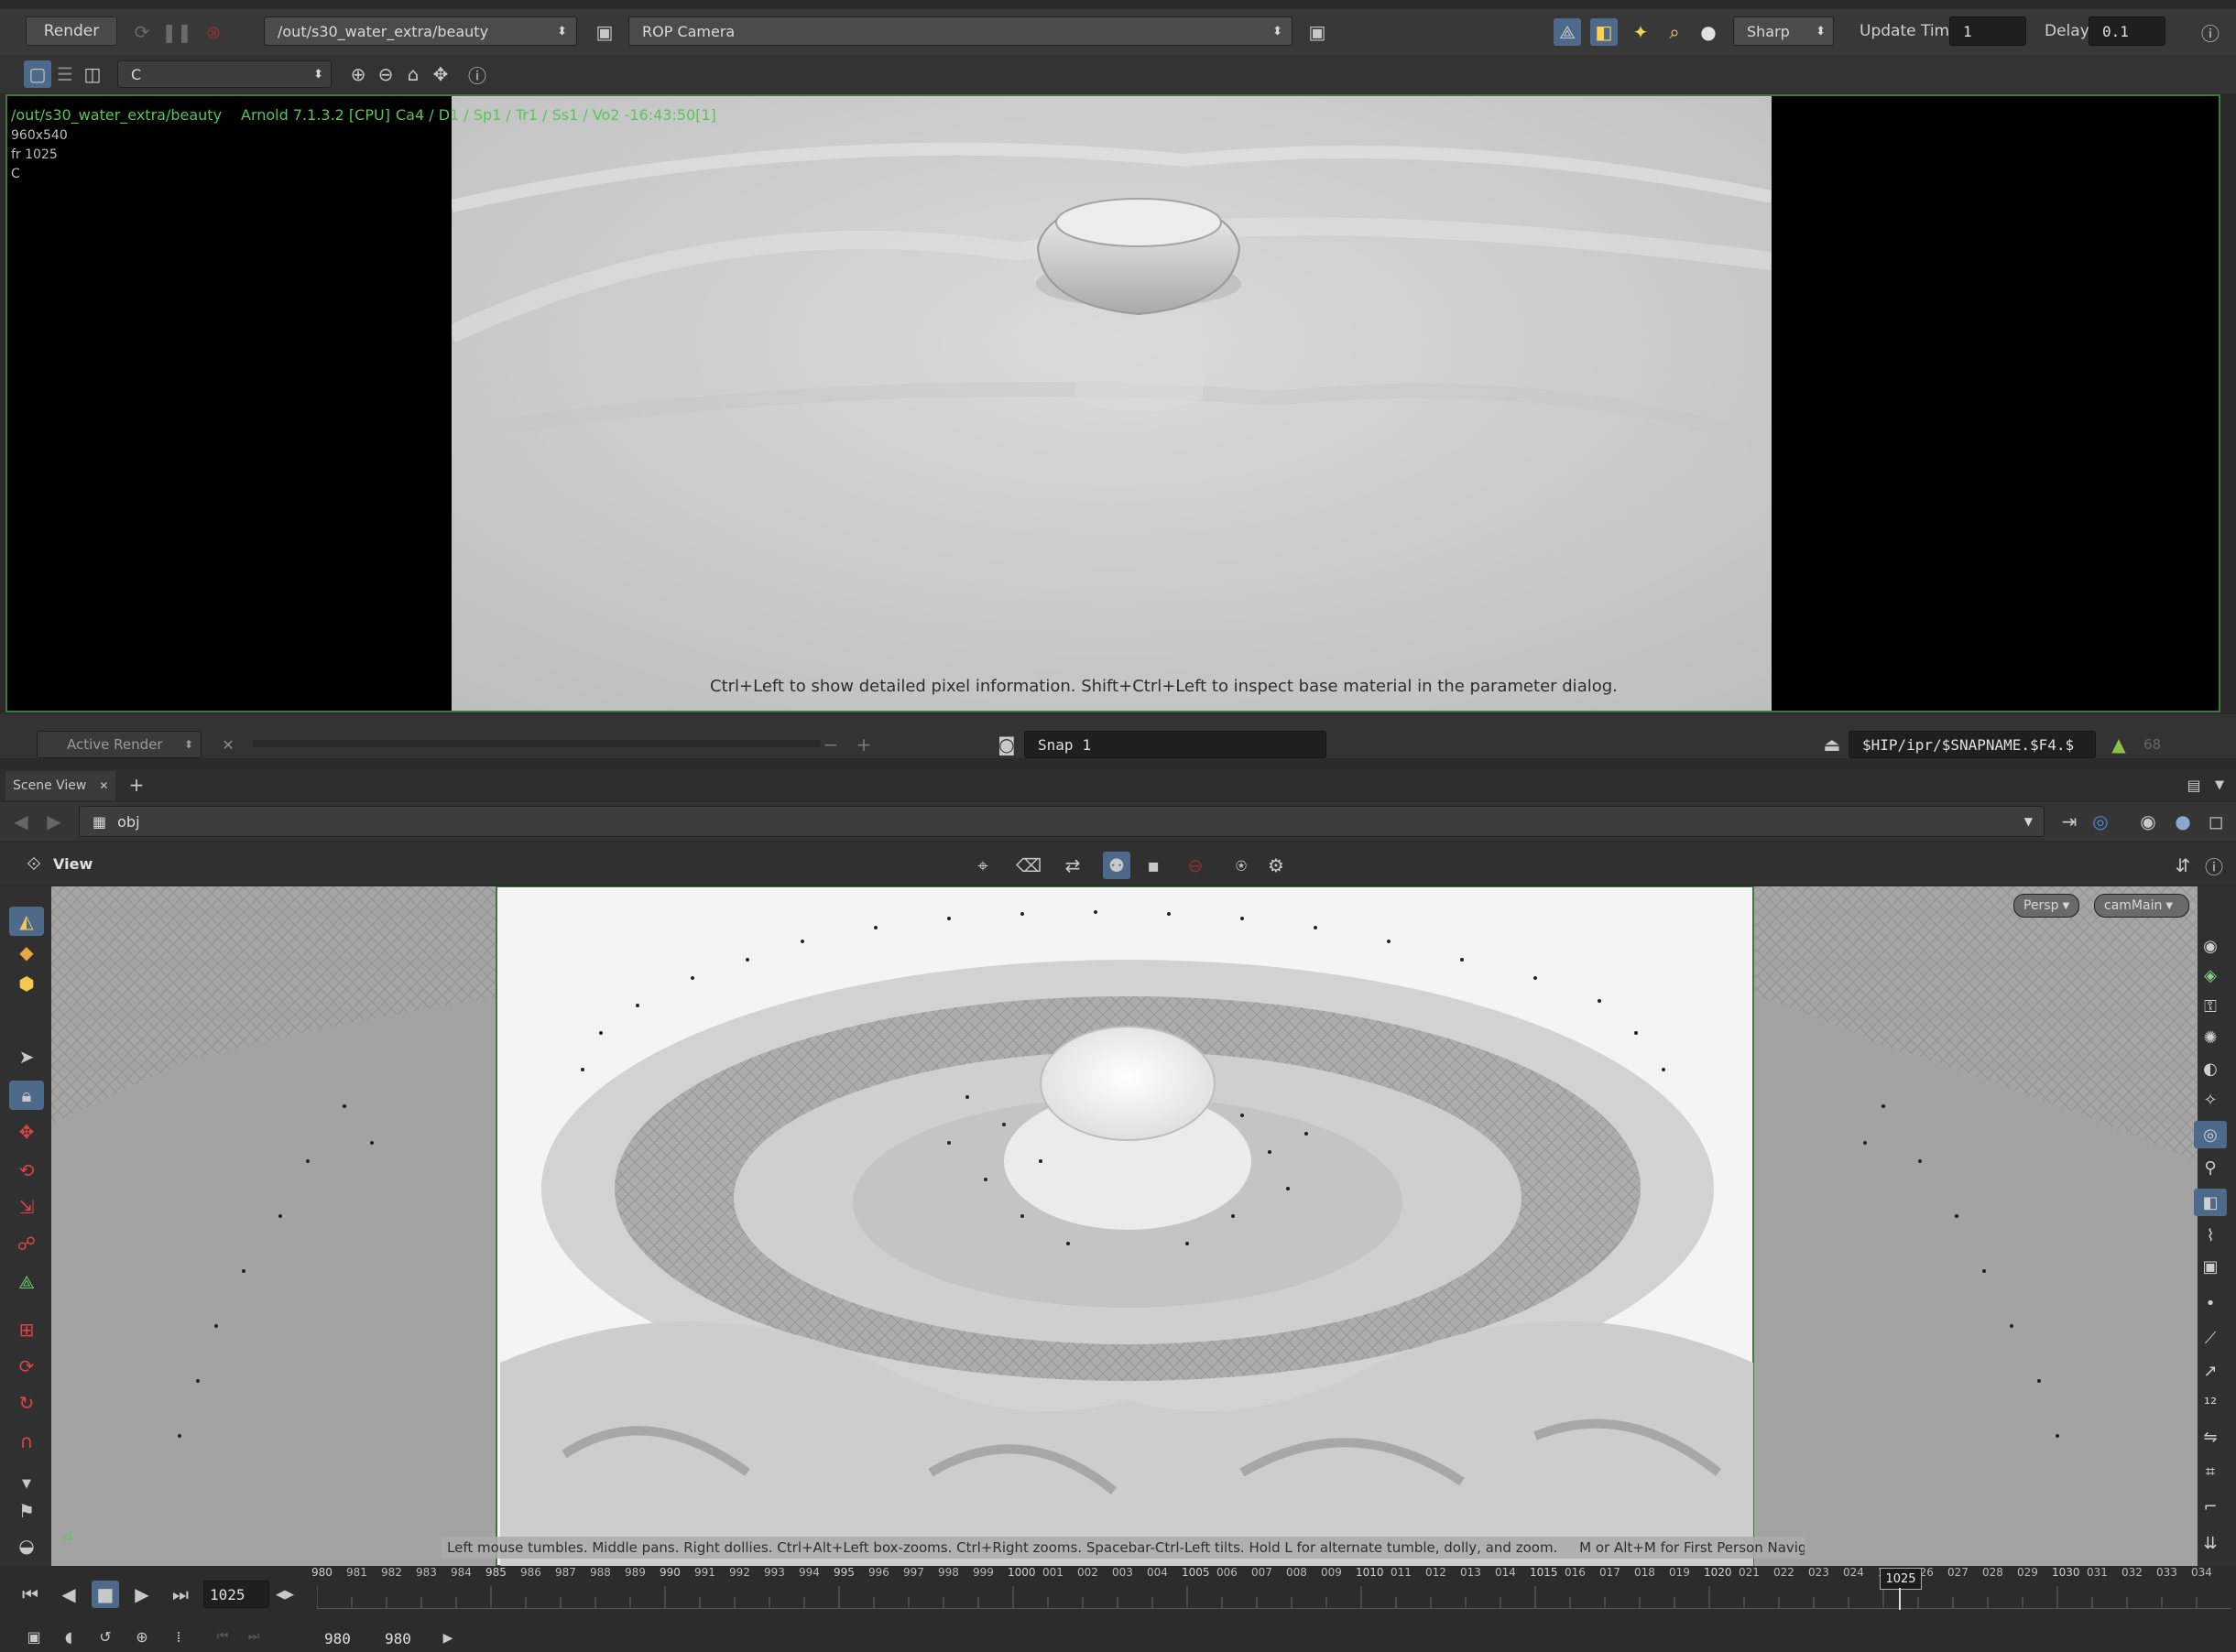  What do you see at coordinates (2210, 1437) in the screenshot?
I see `flip-icon: ⇋` at bounding box center [2210, 1437].